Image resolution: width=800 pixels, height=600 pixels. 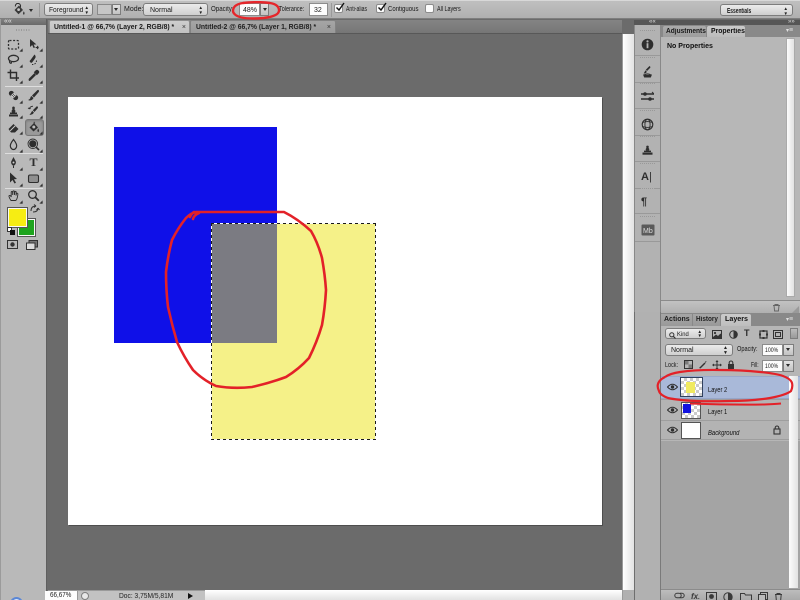 I want to click on svg-text: Mb, so click(x=648, y=231).